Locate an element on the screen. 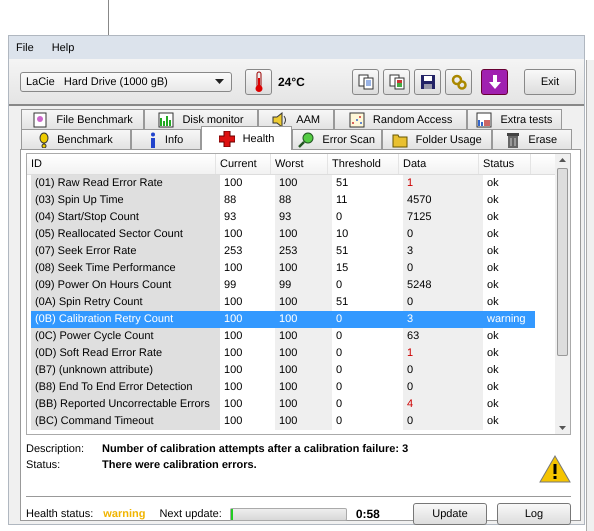 The height and width of the screenshot is (531, 594). tab: Folder Usage is located at coordinates (437, 139).